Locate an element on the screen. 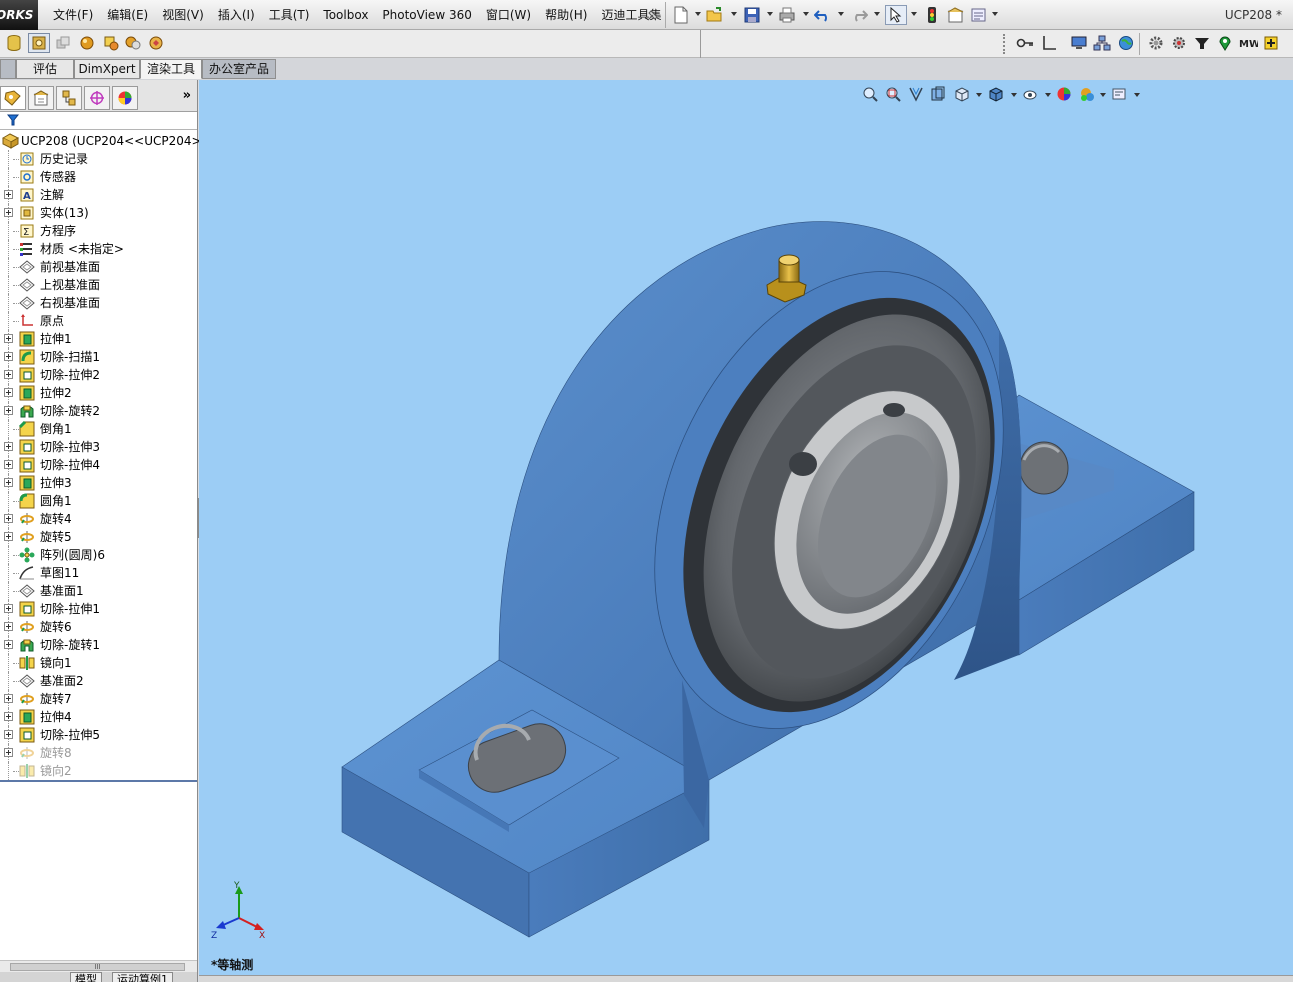  tree-item: 原点 is located at coordinates (99, 321).